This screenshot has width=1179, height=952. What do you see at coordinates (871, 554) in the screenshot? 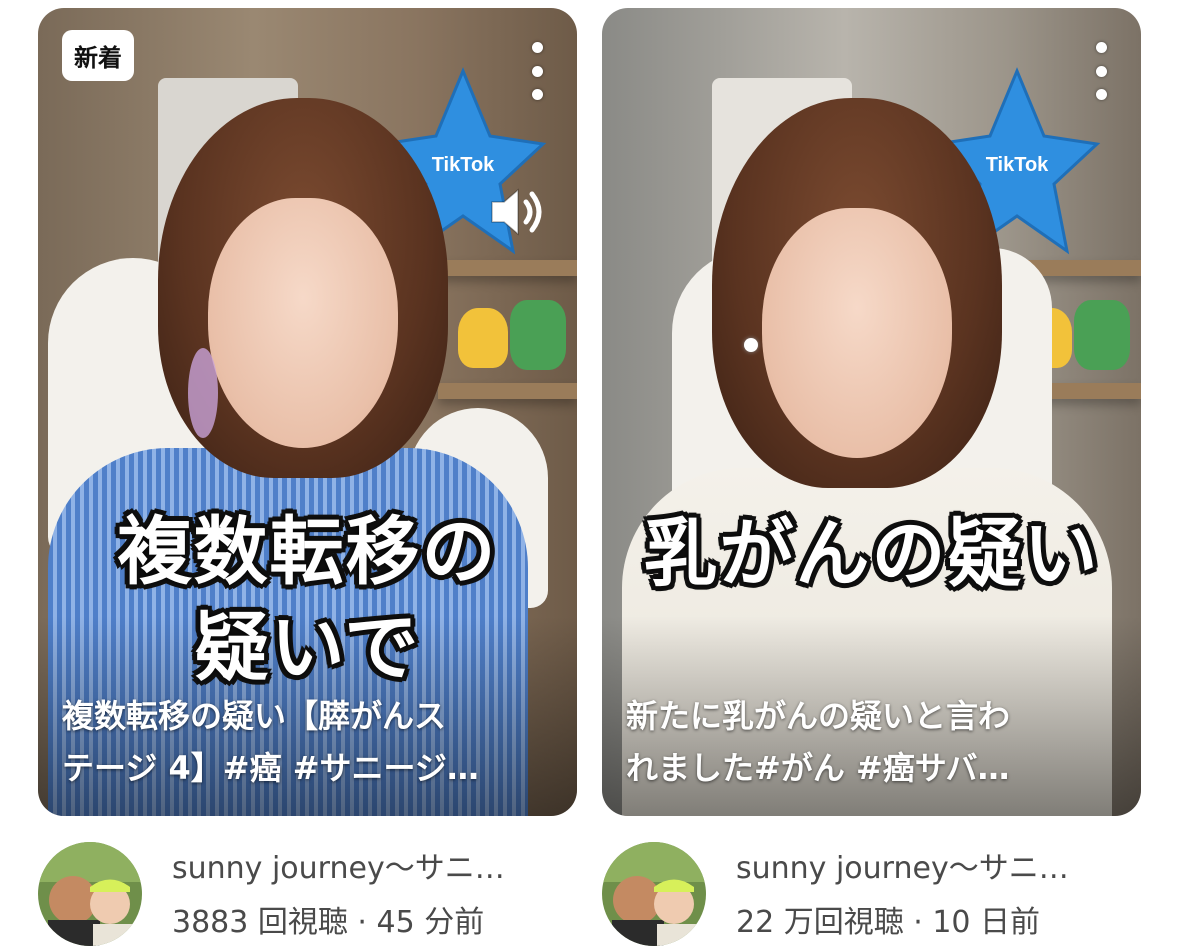
I see `overlay-caption-line1: 乳がんの疑い` at bounding box center [871, 554].